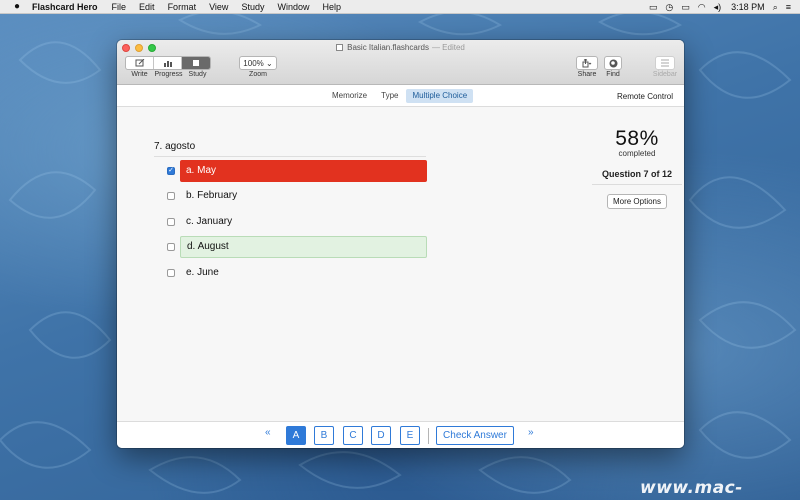  Describe the element at coordinates (171, 196) in the screenshot. I see `option-b-checkbox` at that location.